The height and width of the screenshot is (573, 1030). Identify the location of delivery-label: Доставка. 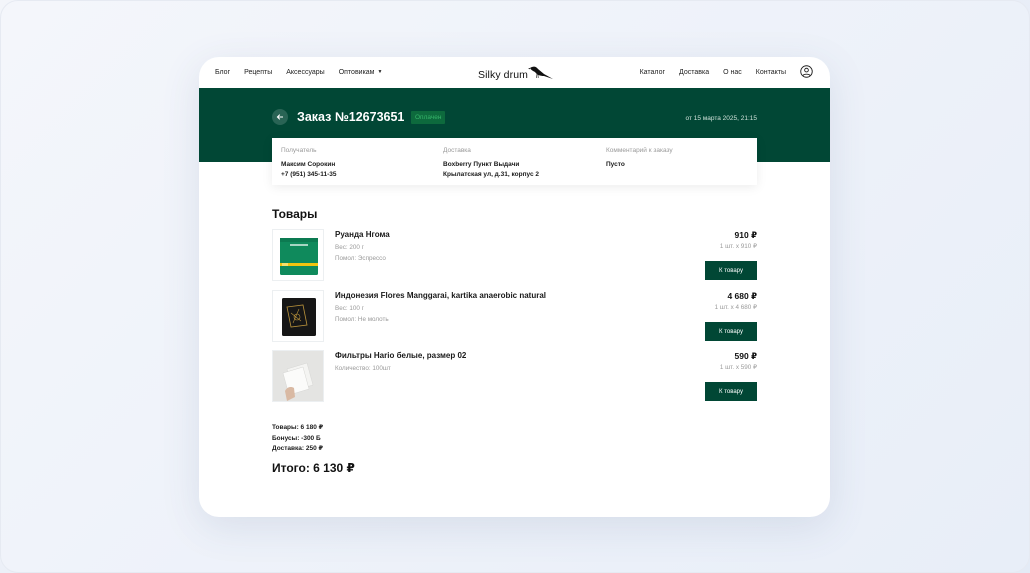
(457, 150).